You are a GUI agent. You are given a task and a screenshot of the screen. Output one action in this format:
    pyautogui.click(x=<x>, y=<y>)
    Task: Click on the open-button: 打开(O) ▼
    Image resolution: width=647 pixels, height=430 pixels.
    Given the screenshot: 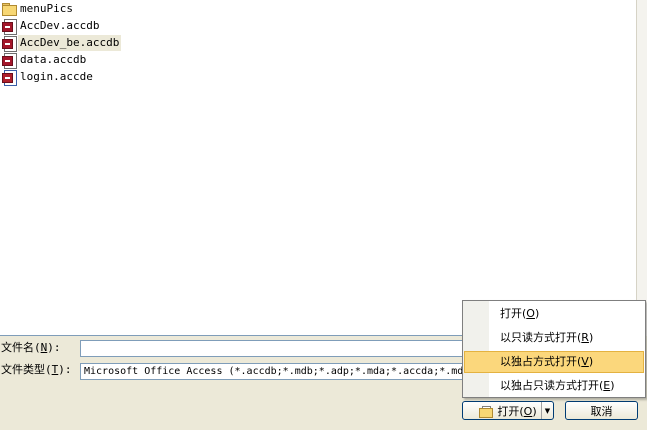 What is the action you would take?
    pyautogui.click(x=508, y=410)
    